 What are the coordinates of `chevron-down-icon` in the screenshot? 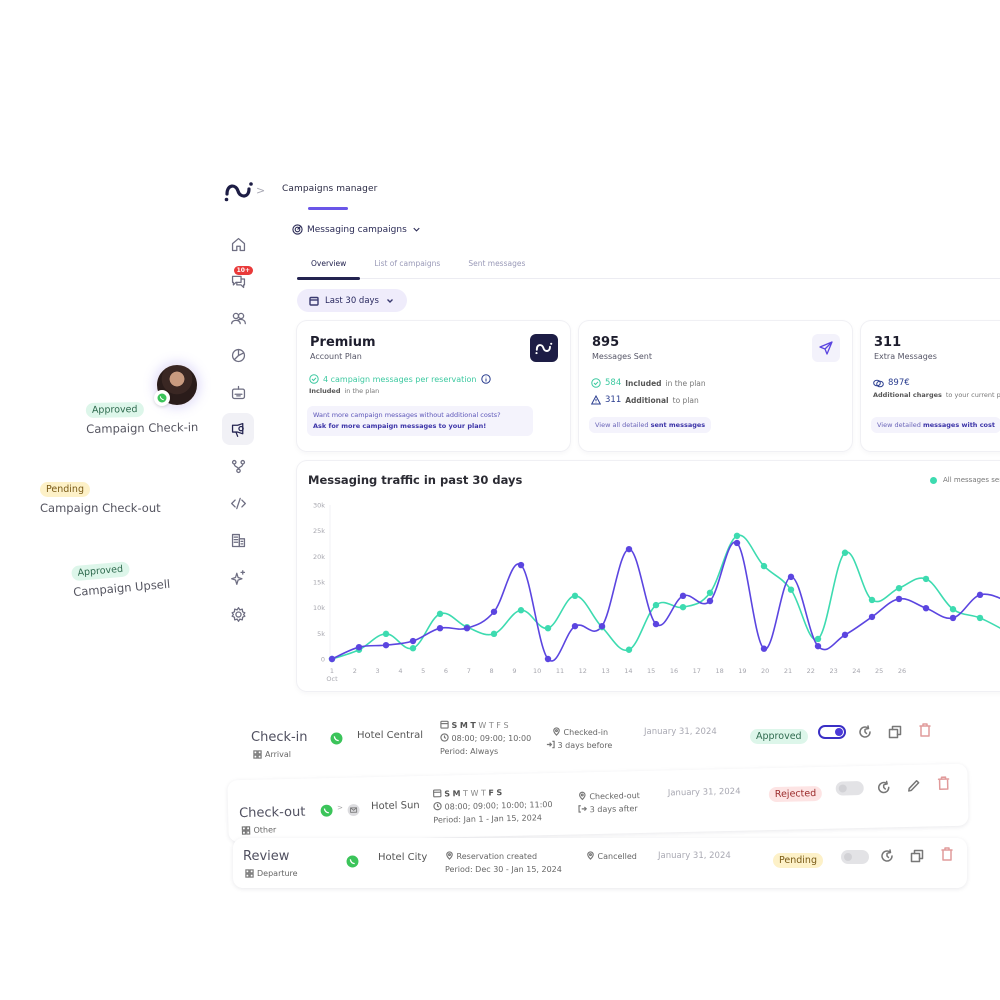 It's located at (390, 300).